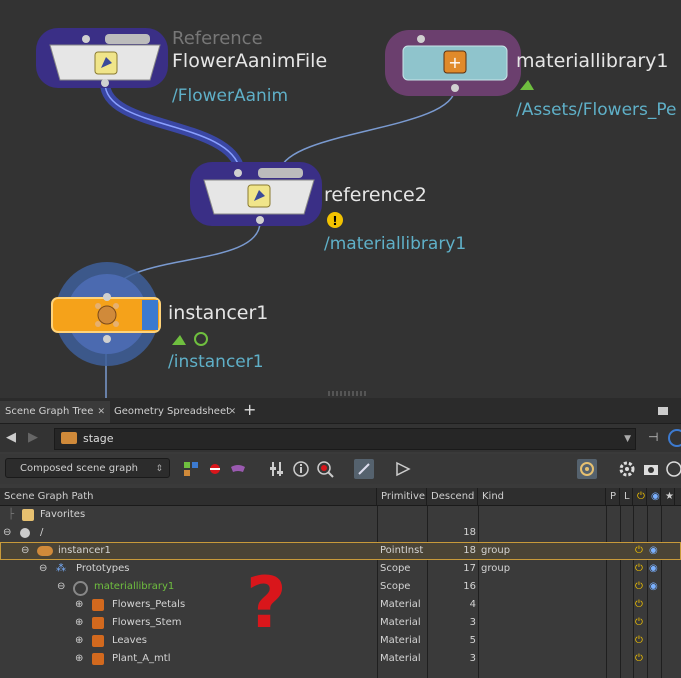 This screenshot has height=678, width=681. What do you see at coordinates (340, 551) in the screenshot?
I see `tree-row-instancer1: ⊖ instancer1 PointInst 18 group ⏻ ◉` at bounding box center [340, 551].